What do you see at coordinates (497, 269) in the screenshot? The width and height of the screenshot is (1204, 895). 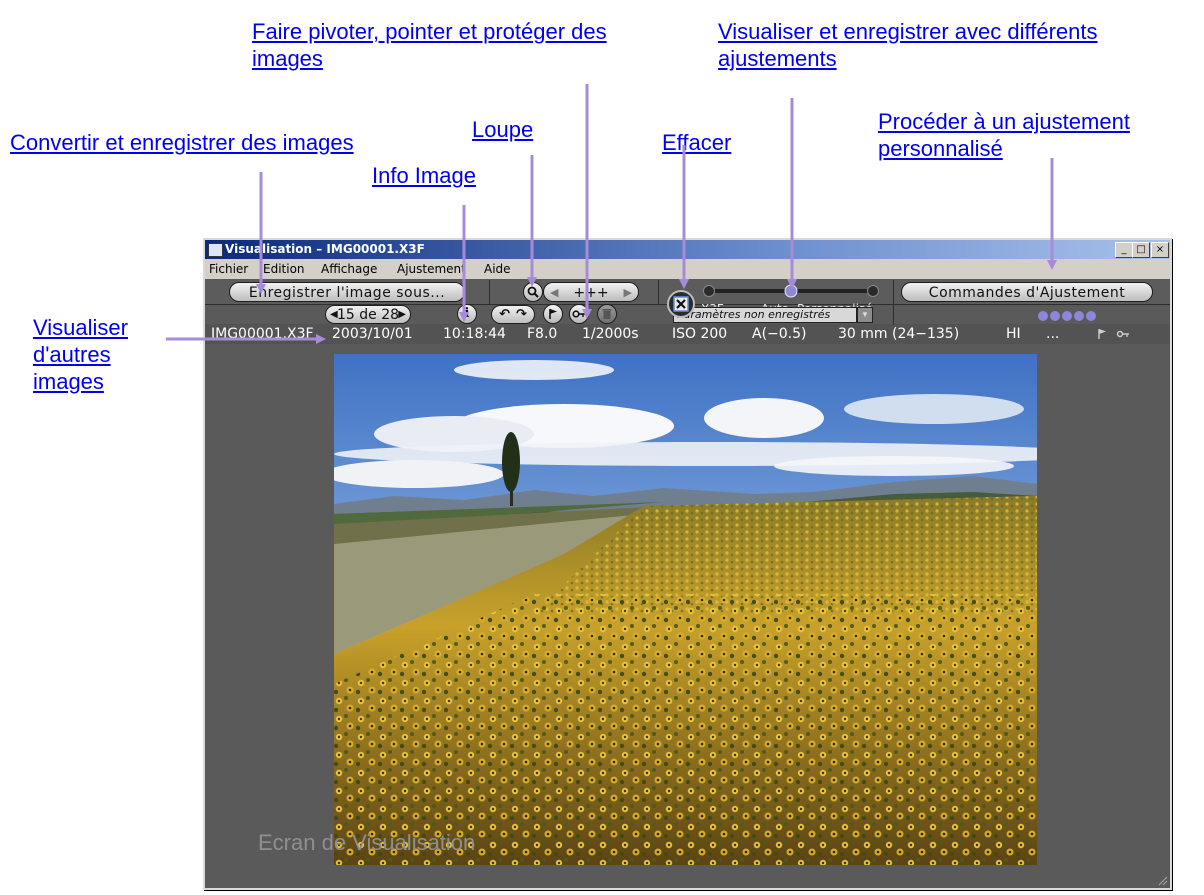 I see `menu-aide: Aide` at bounding box center [497, 269].